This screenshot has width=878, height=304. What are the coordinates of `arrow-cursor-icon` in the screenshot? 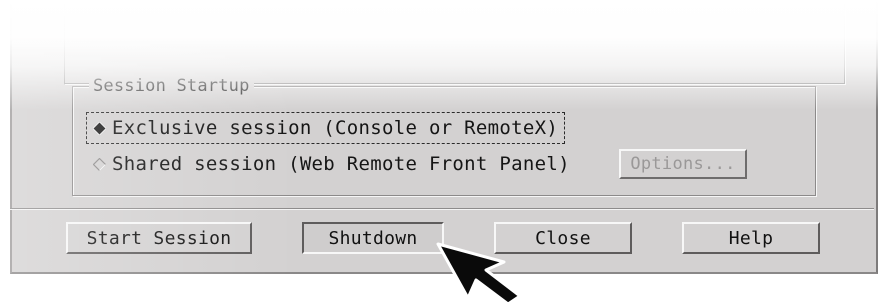 It's located at (479, 273).